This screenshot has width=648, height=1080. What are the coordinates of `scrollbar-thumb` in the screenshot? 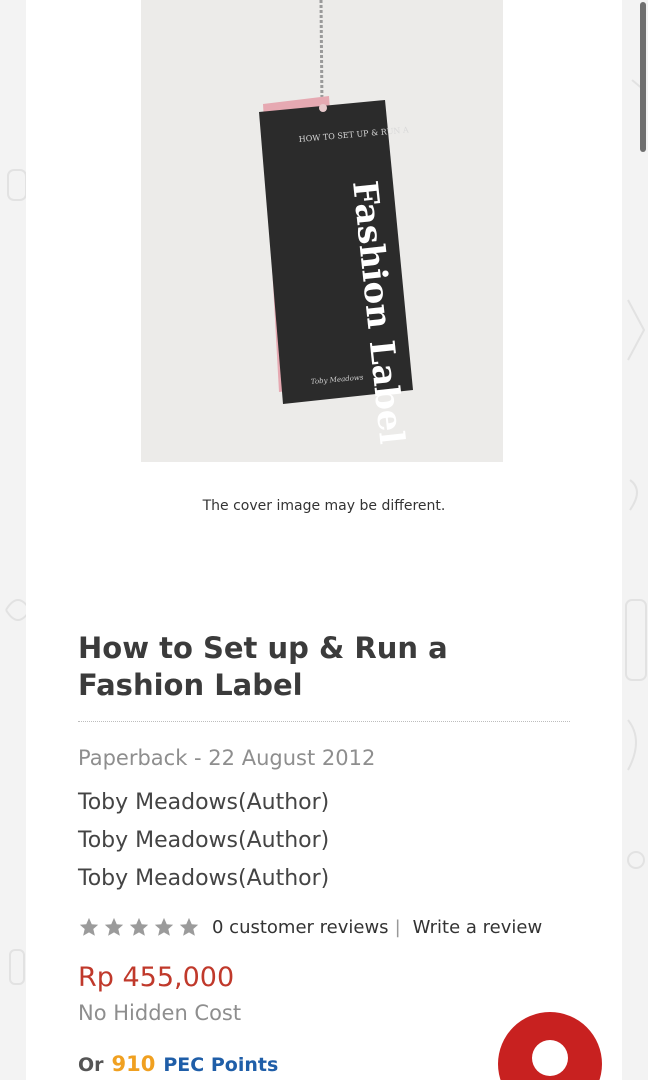 It's located at (643, 77).